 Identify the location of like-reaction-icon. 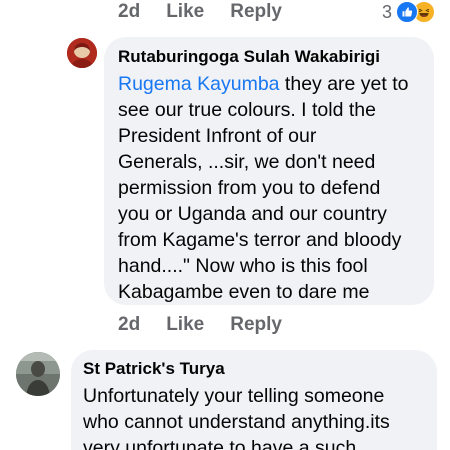
(407, 12).